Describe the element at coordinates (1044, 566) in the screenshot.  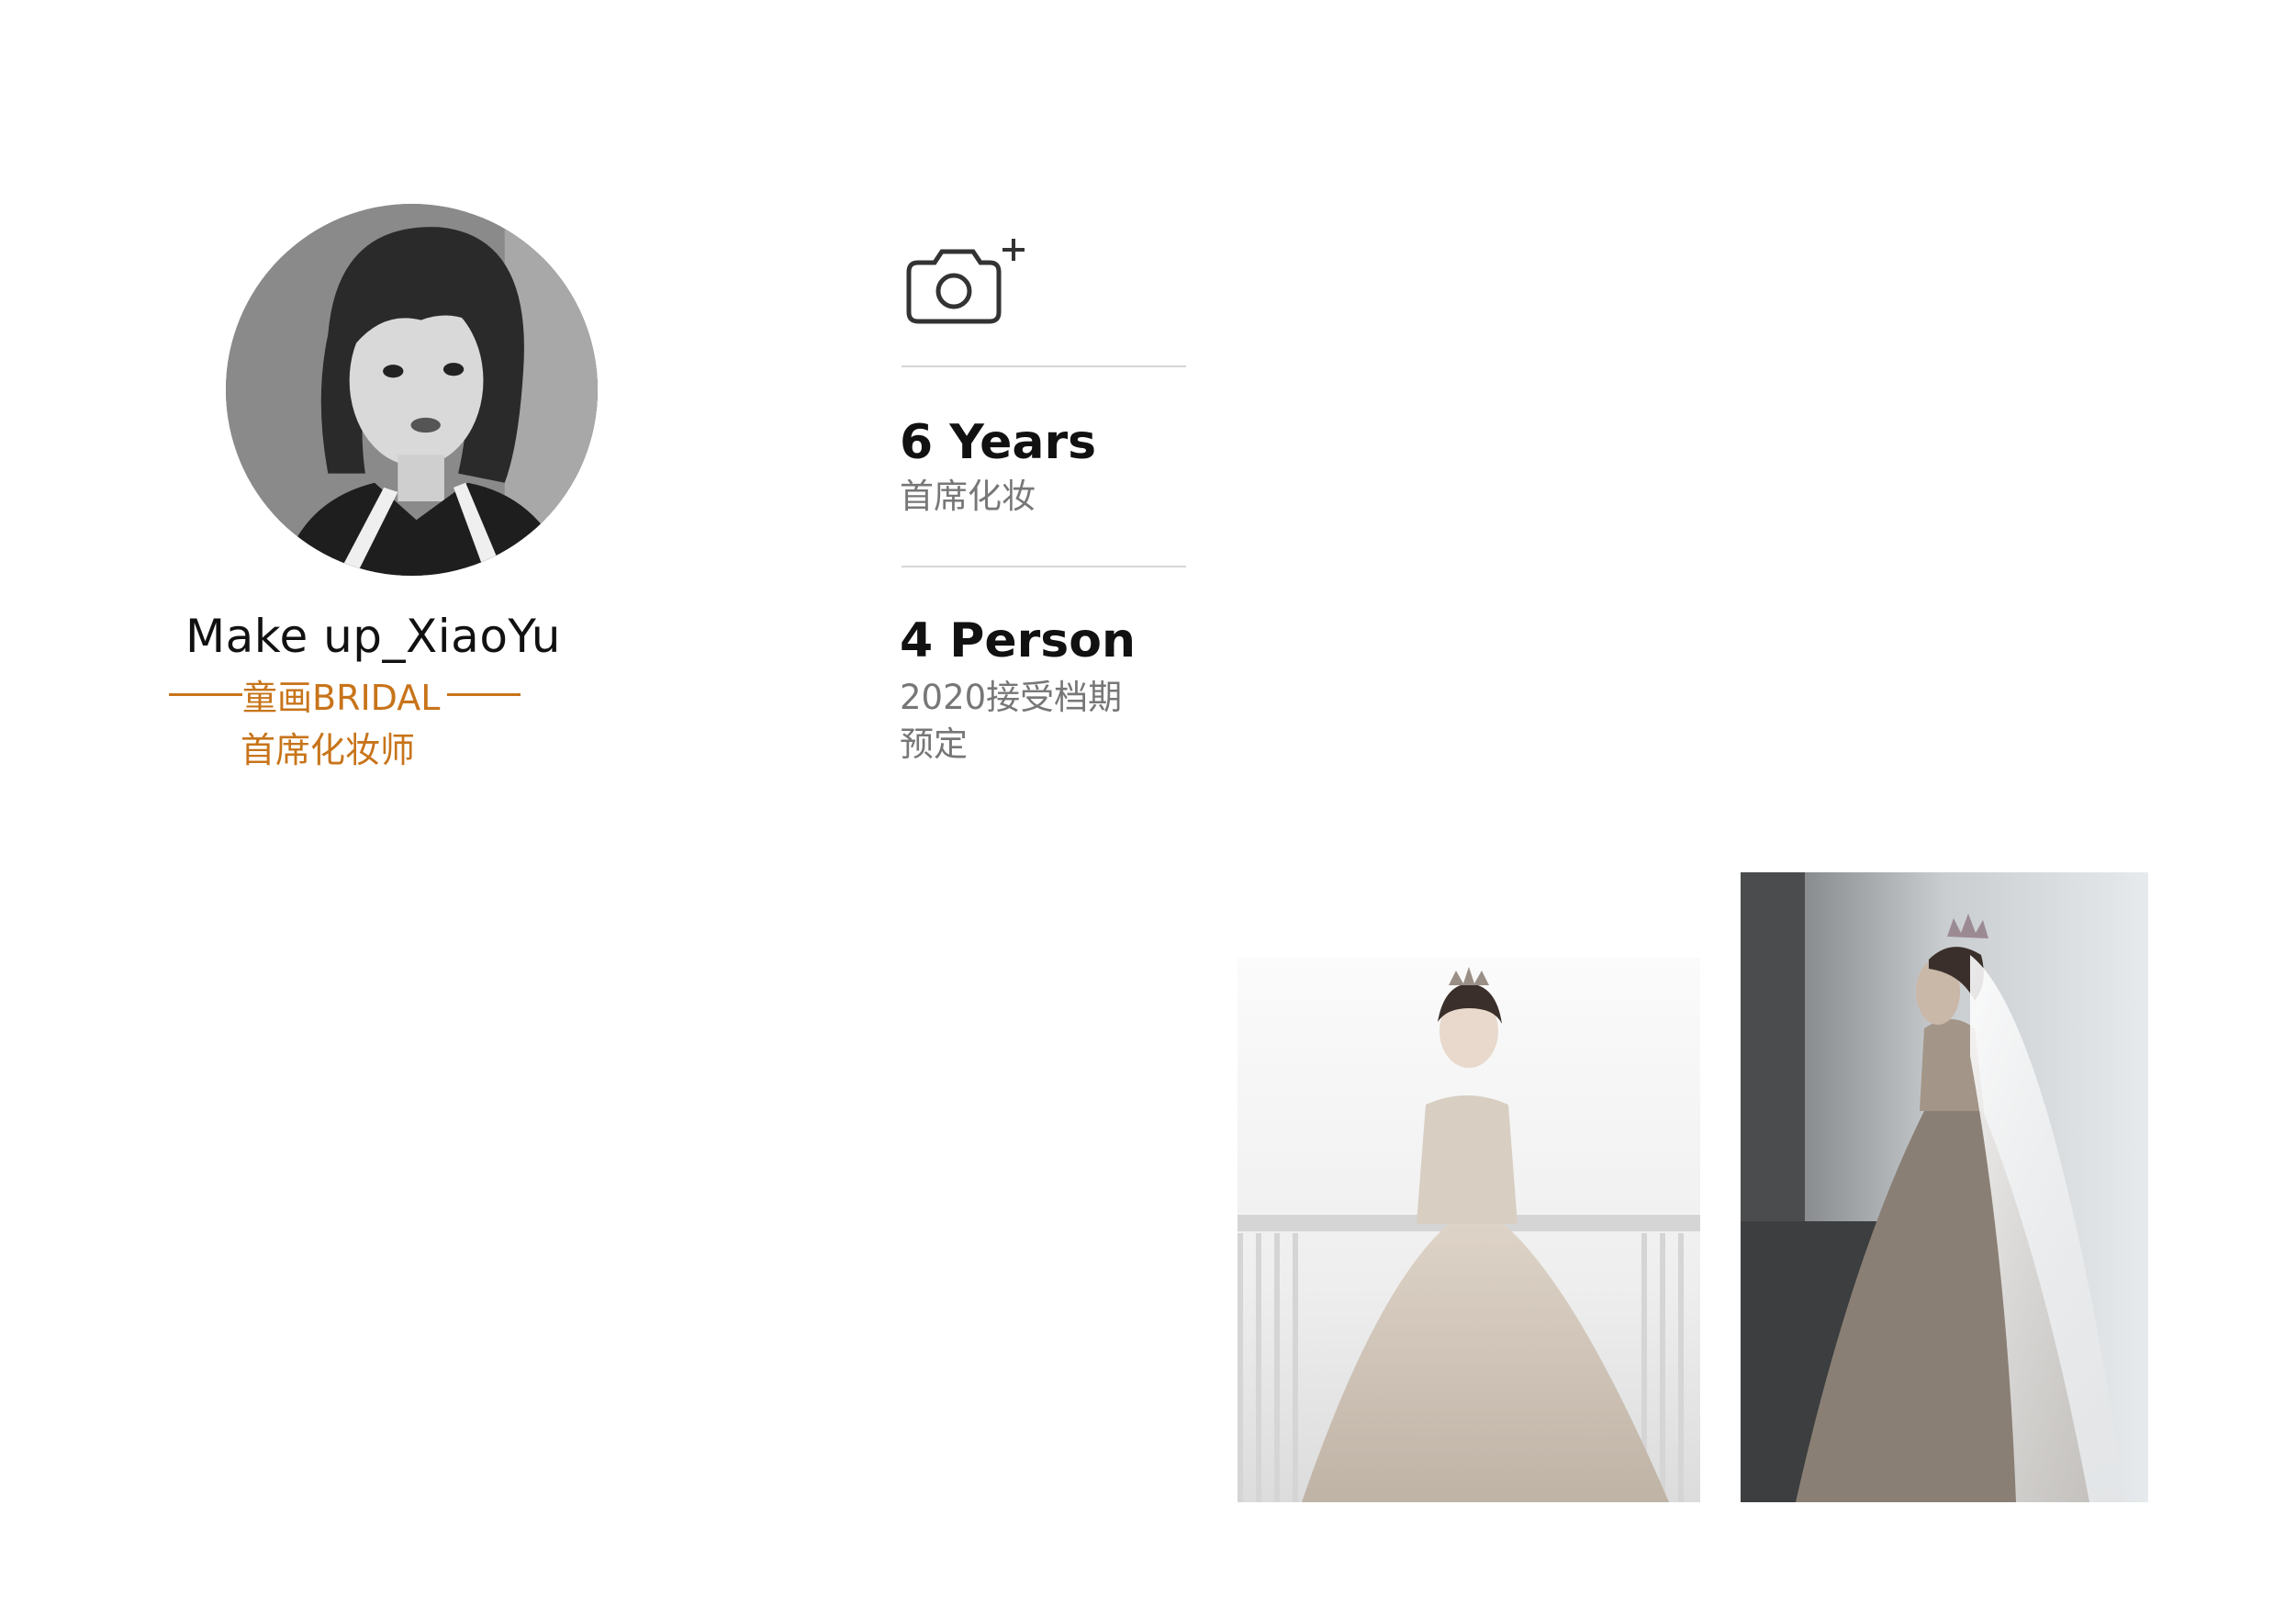
I see `divider-middle` at that location.